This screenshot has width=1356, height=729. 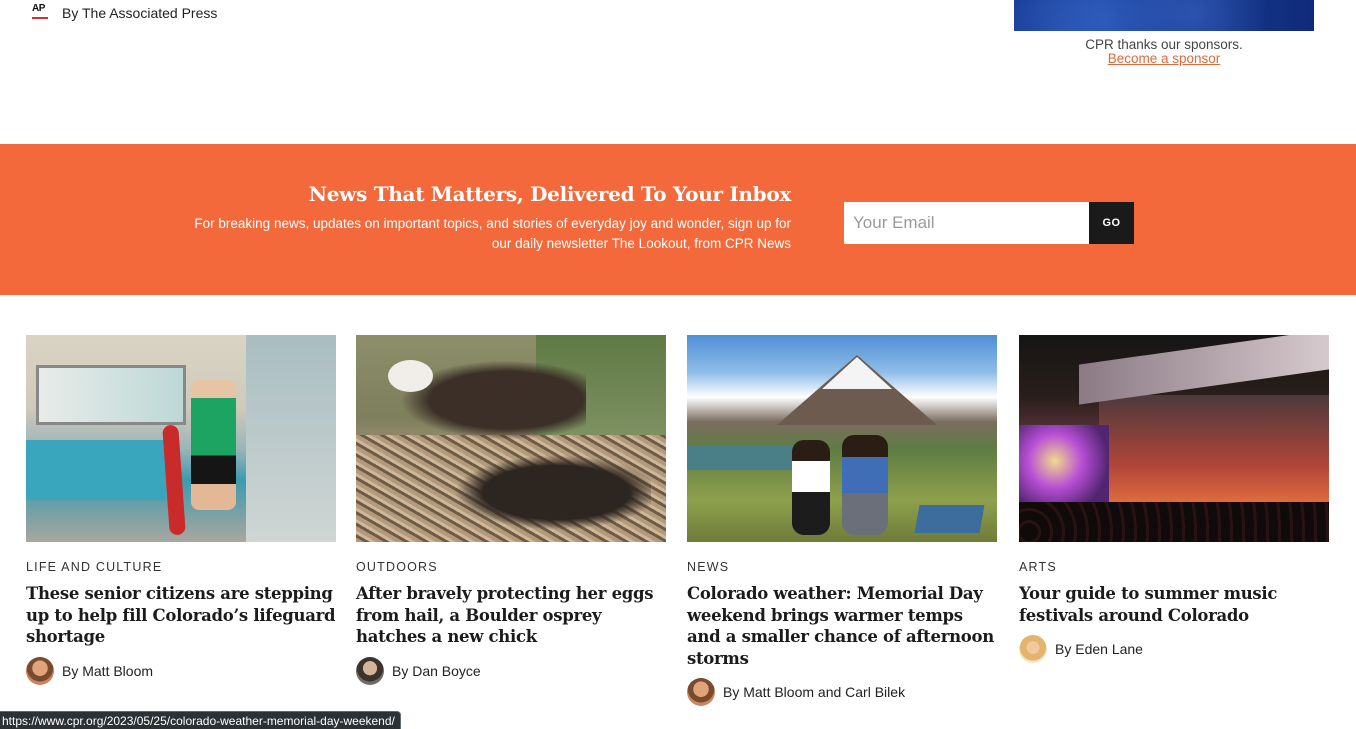 I want to click on ap-logo-text: AP, so click(x=38, y=8).